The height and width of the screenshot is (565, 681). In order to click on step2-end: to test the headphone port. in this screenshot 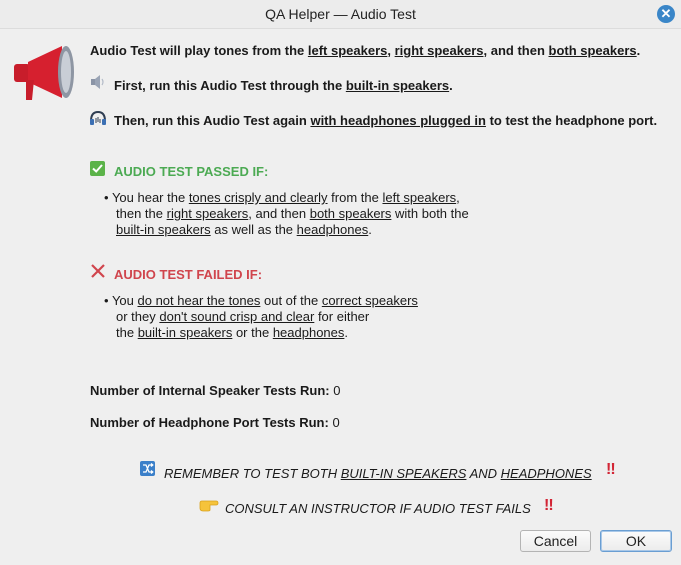, I will do `click(571, 120)`.